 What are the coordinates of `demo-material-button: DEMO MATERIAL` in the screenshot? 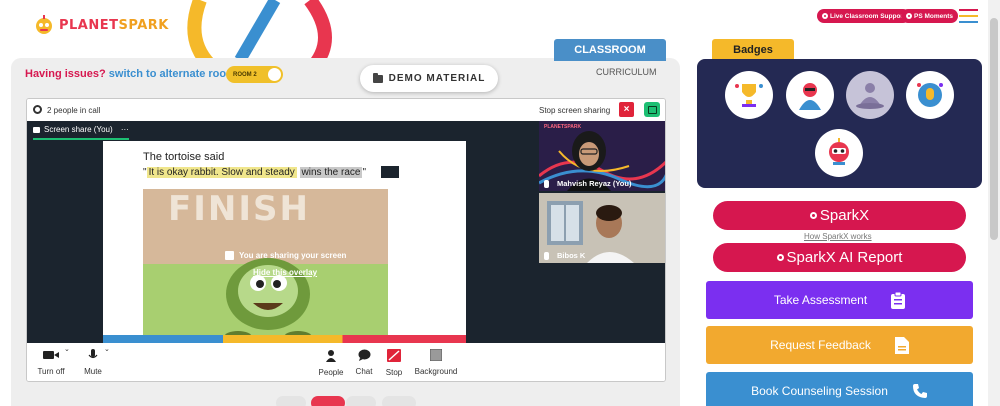 It's located at (429, 78).